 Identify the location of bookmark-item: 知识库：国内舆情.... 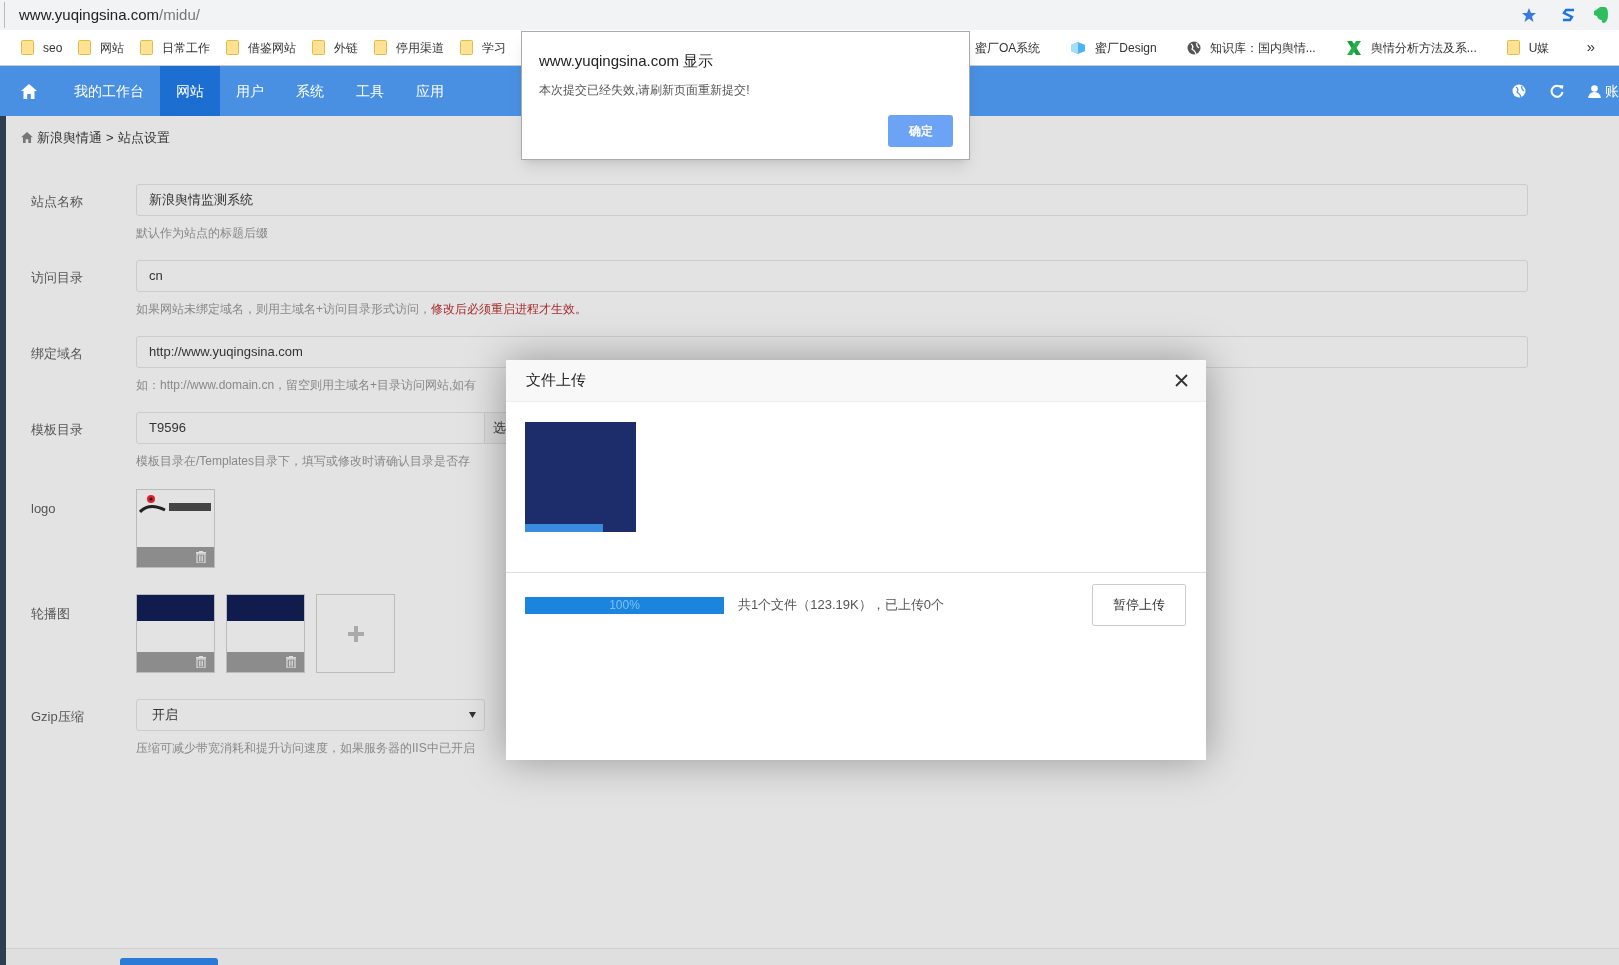
(1251, 47).